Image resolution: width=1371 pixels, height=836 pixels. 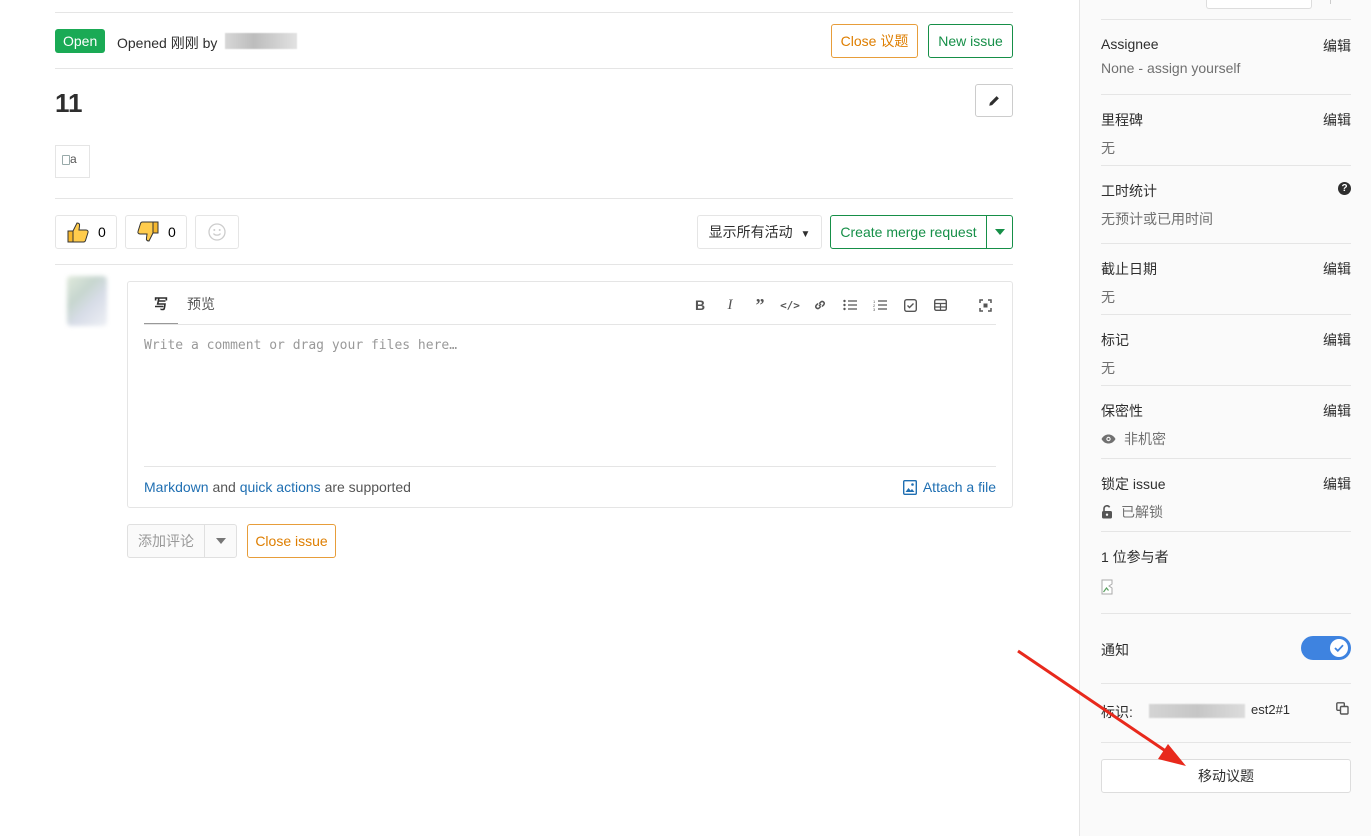 What do you see at coordinates (220, 541) in the screenshot?
I see `comment-type-toggle` at bounding box center [220, 541].